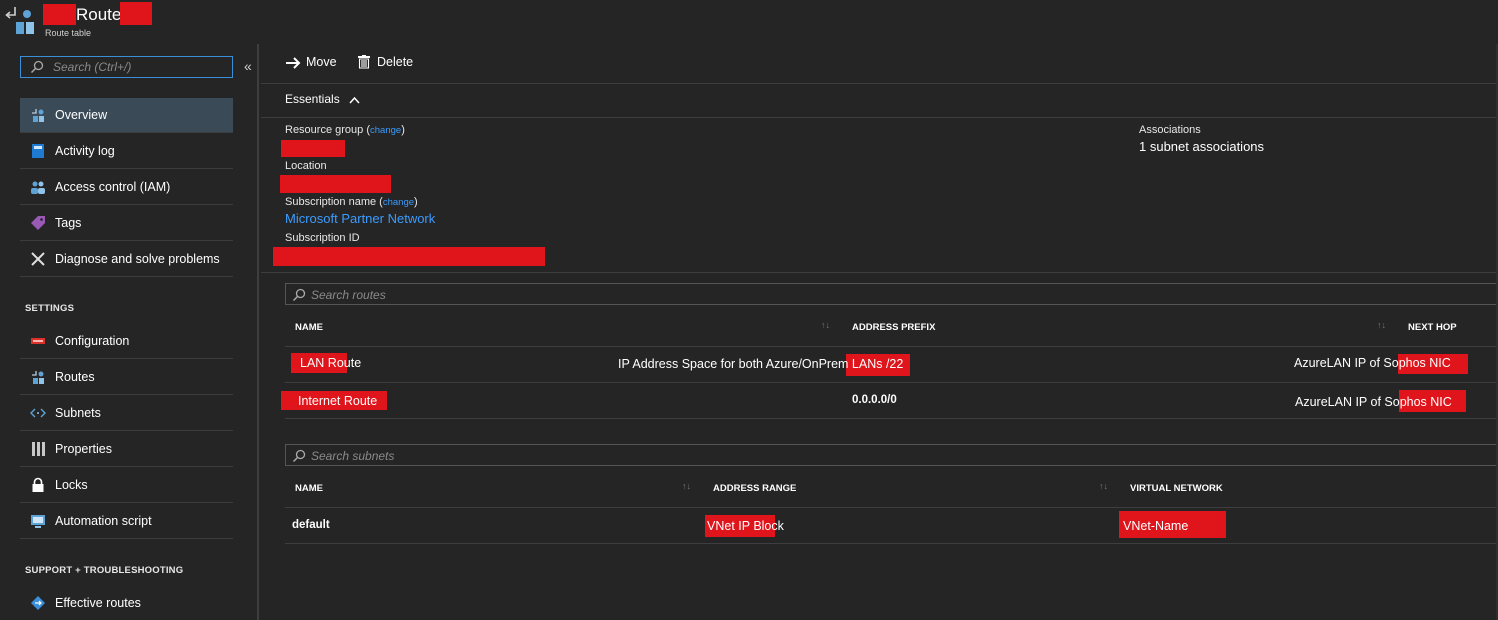 The image size is (1498, 620). I want to click on sidebar-item-overview: Overview, so click(126, 115).